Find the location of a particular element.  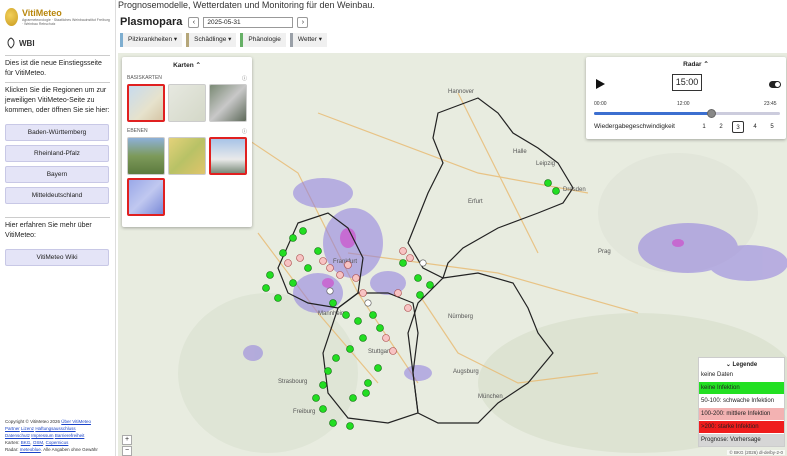

basemap-thumb-satellite is located at coordinates (228, 103).